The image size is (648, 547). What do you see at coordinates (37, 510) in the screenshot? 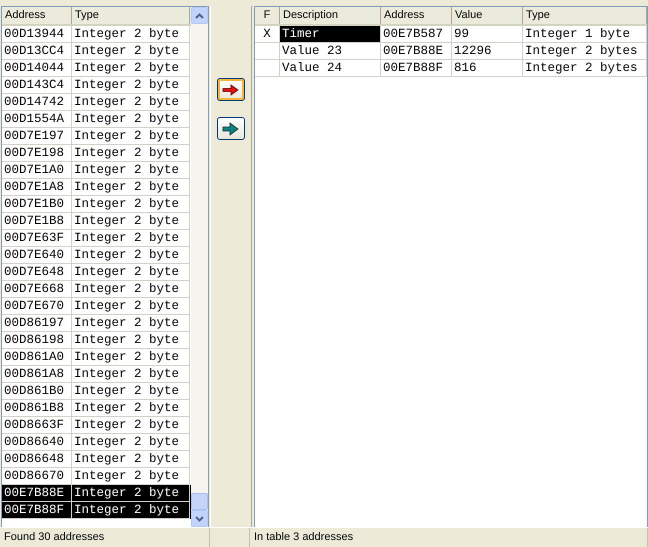
I see `table-cell: 00E7B88F` at bounding box center [37, 510].